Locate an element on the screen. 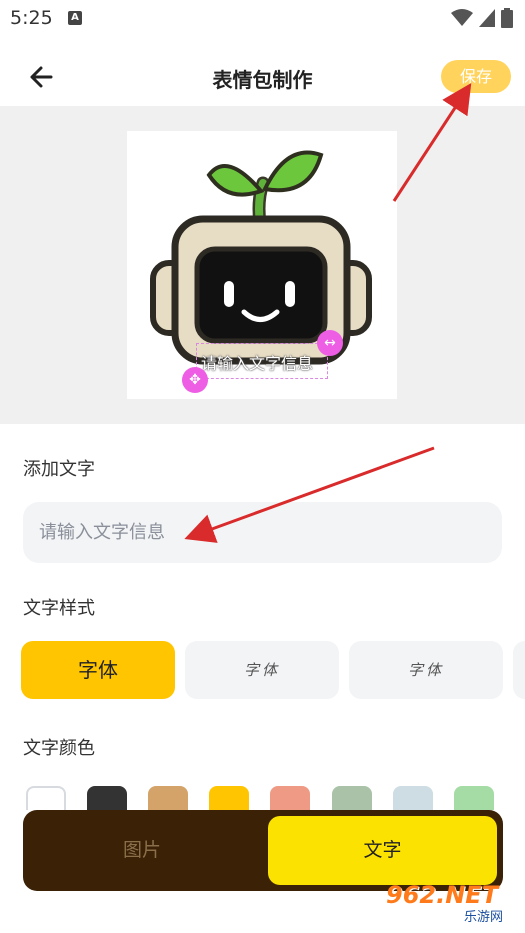 This screenshot has width=525, height=933. watermark-main: 962.NET is located at coordinates (442, 895).